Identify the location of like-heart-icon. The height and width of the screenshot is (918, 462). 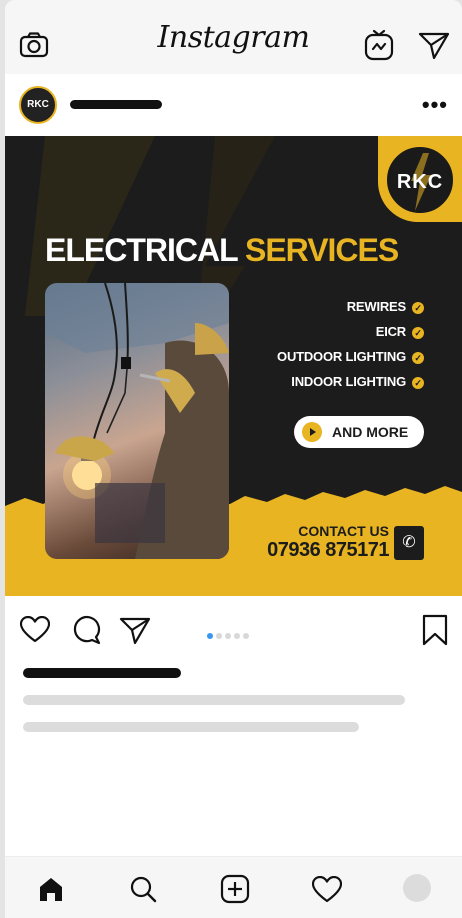
(35, 629).